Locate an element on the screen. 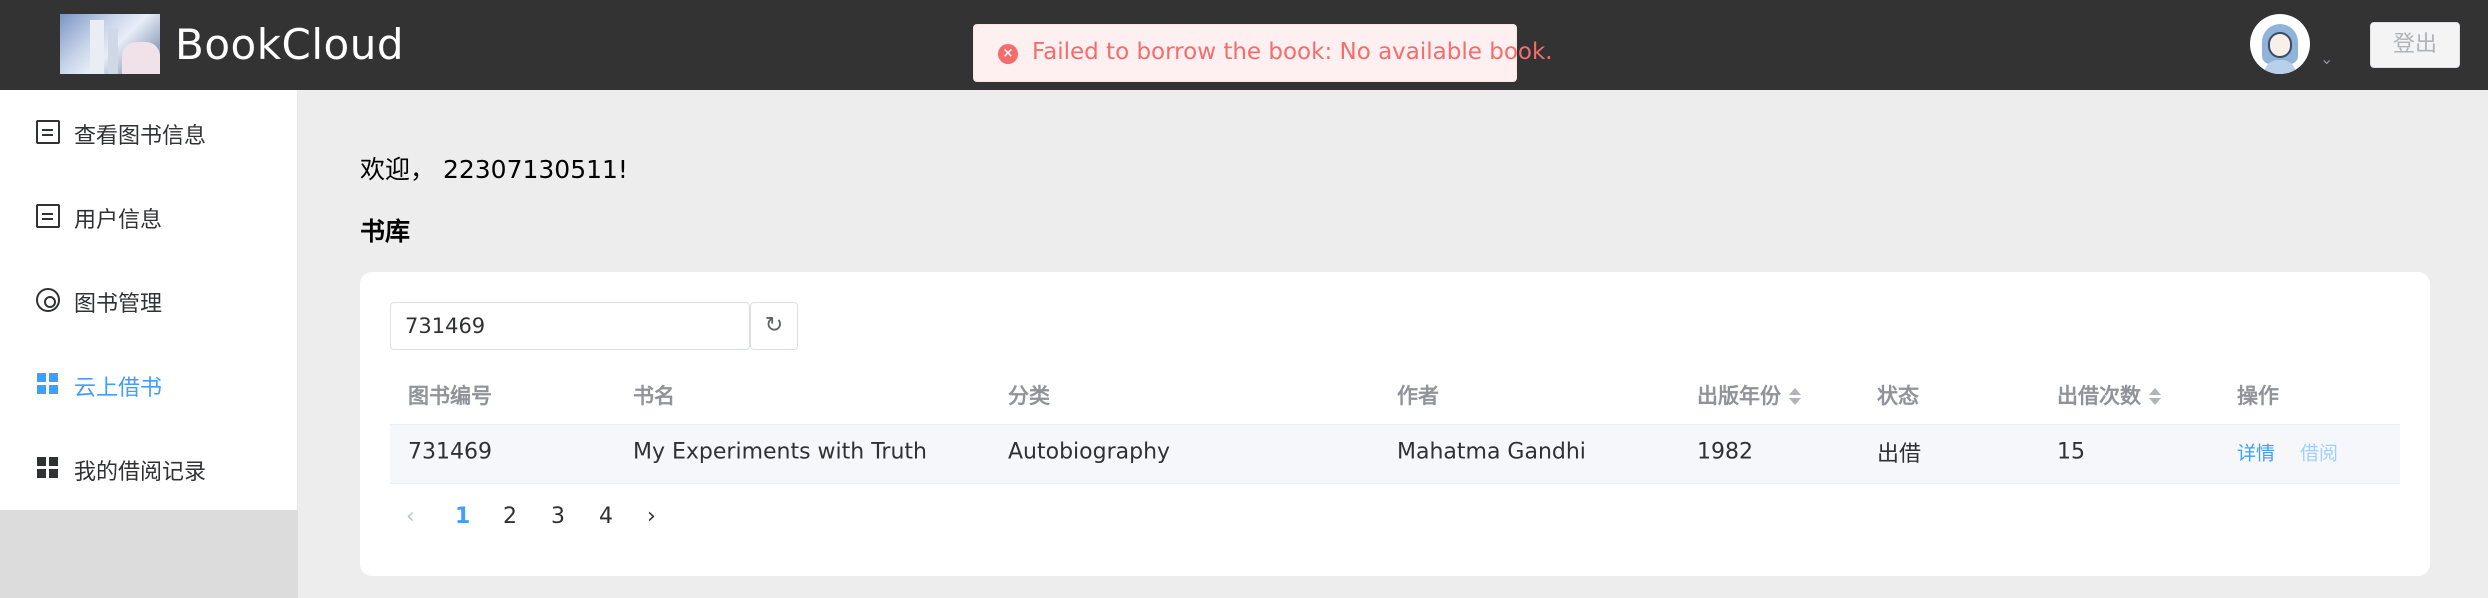 The width and height of the screenshot is (2488, 598). logout-button: 登出 is located at coordinates (2415, 45).